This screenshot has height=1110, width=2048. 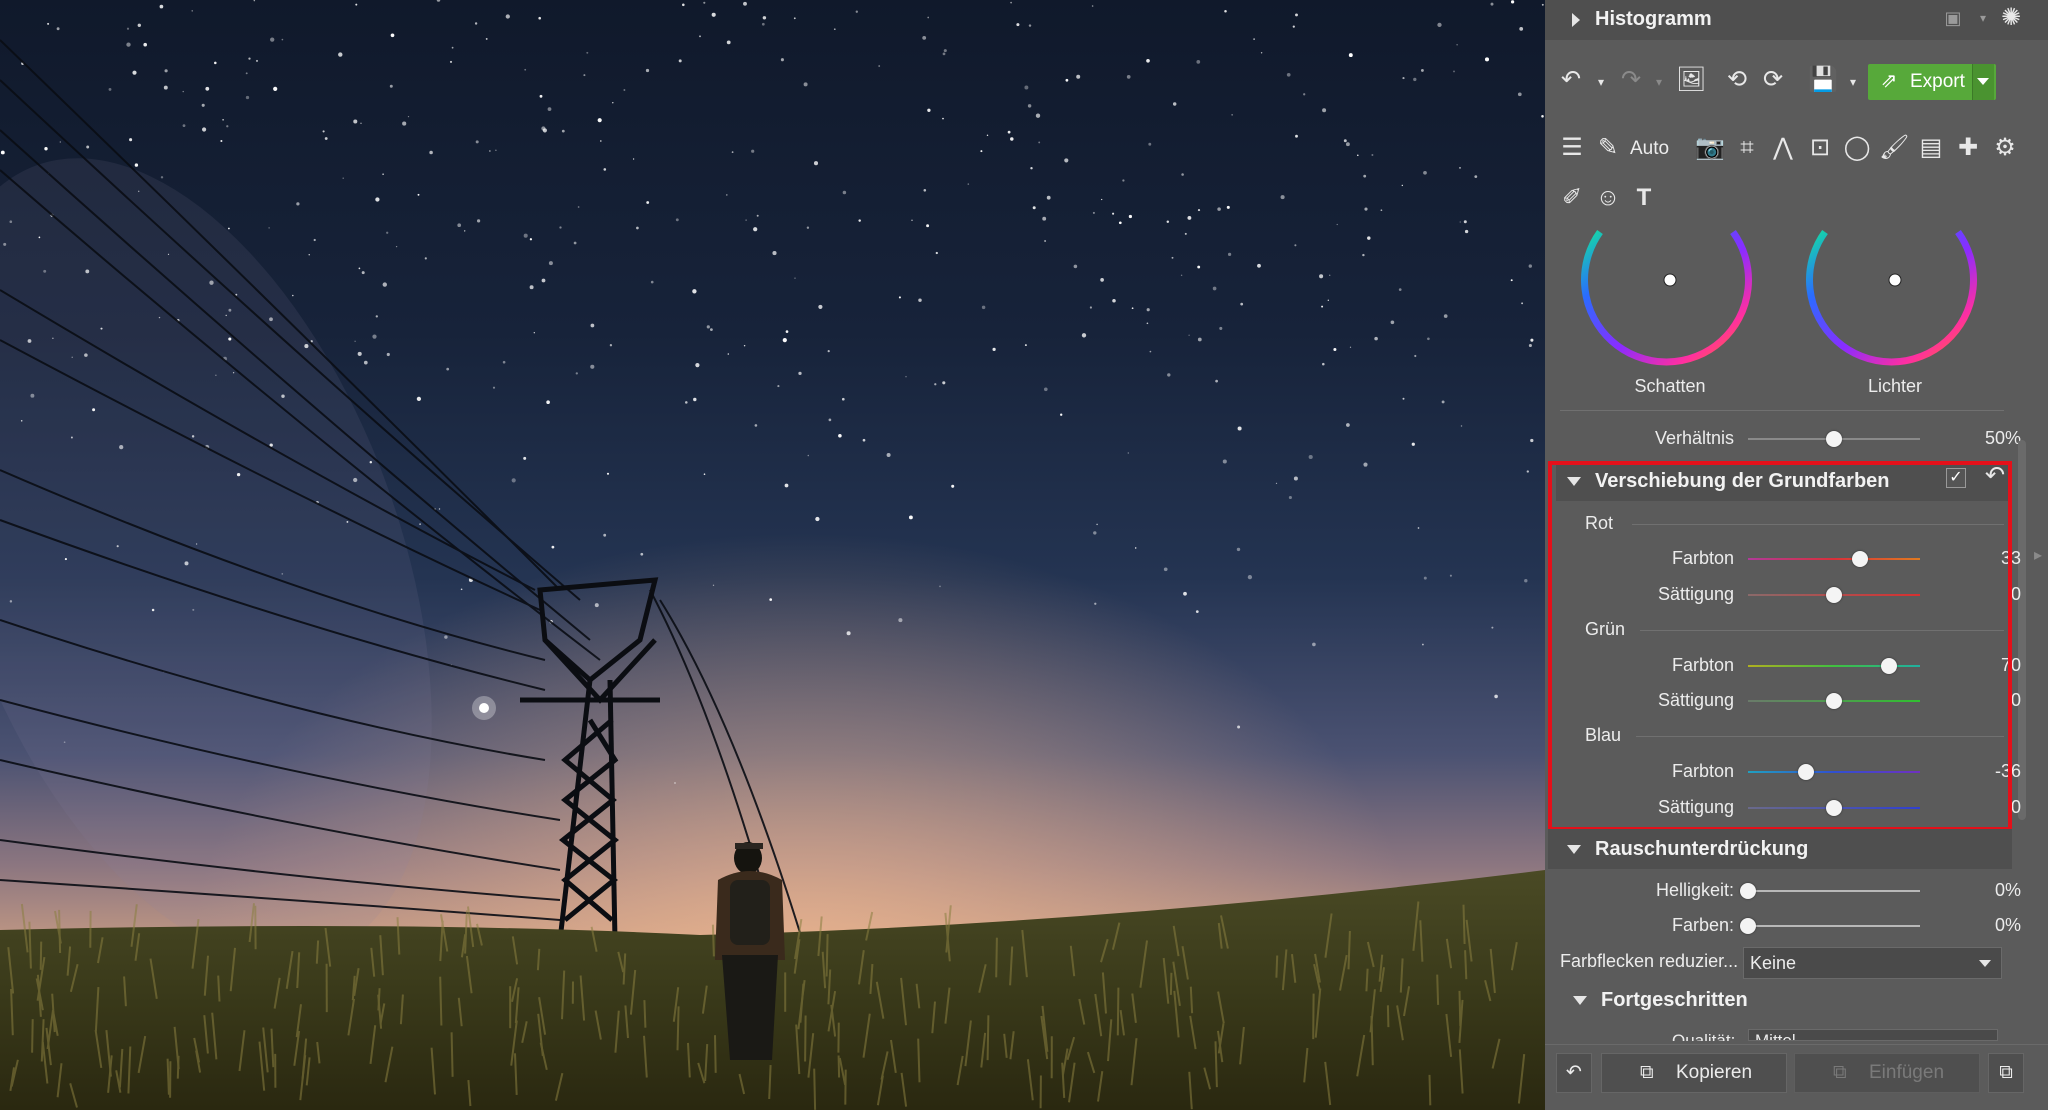 I want to click on camera-tool-icon: 📷, so click(x=1710, y=149).